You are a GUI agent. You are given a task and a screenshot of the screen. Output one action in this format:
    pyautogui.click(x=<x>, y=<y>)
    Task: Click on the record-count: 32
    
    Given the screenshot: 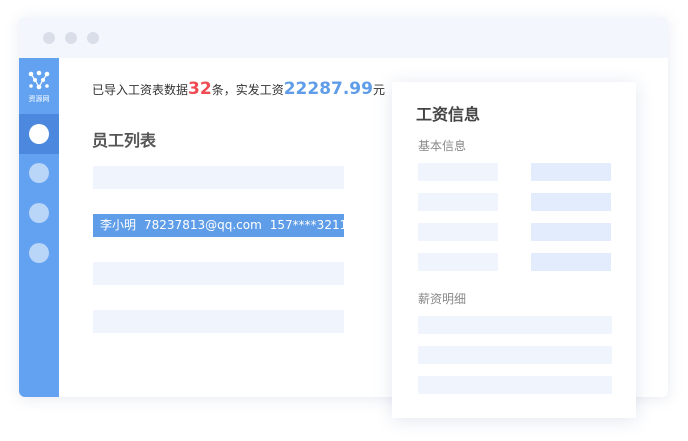 What is the action you would take?
    pyautogui.click(x=200, y=89)
    